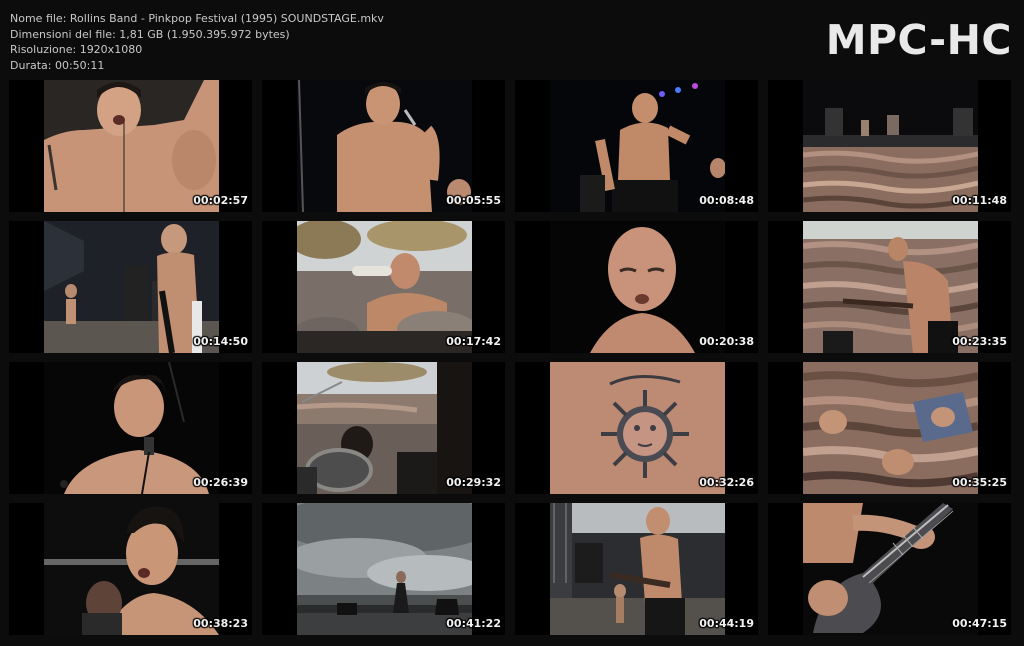 This screenshot has height=646, width=1024. I want to click on timestamp: 00:32:26, so click(726, 482).